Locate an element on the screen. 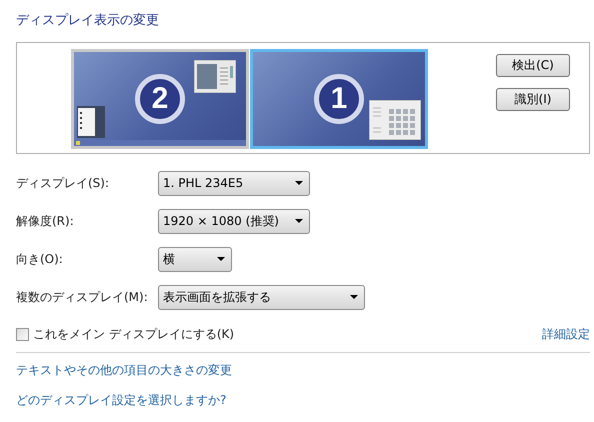  detect-button: 検出(C) is located at coordinates (533, 65).